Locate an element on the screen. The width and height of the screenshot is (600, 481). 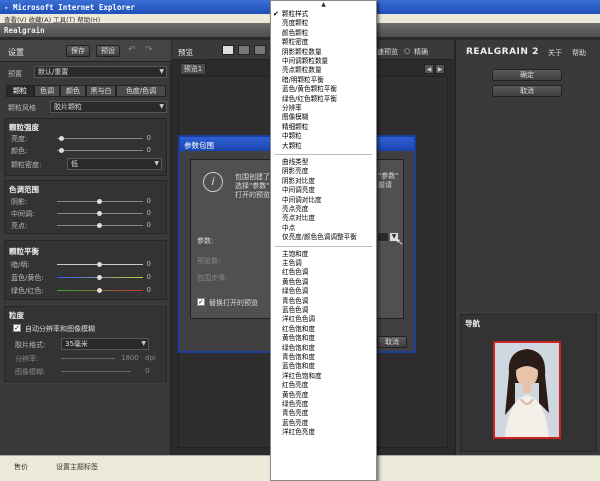
menu-item: 中颗粒 is located at coordinates (323, 136).